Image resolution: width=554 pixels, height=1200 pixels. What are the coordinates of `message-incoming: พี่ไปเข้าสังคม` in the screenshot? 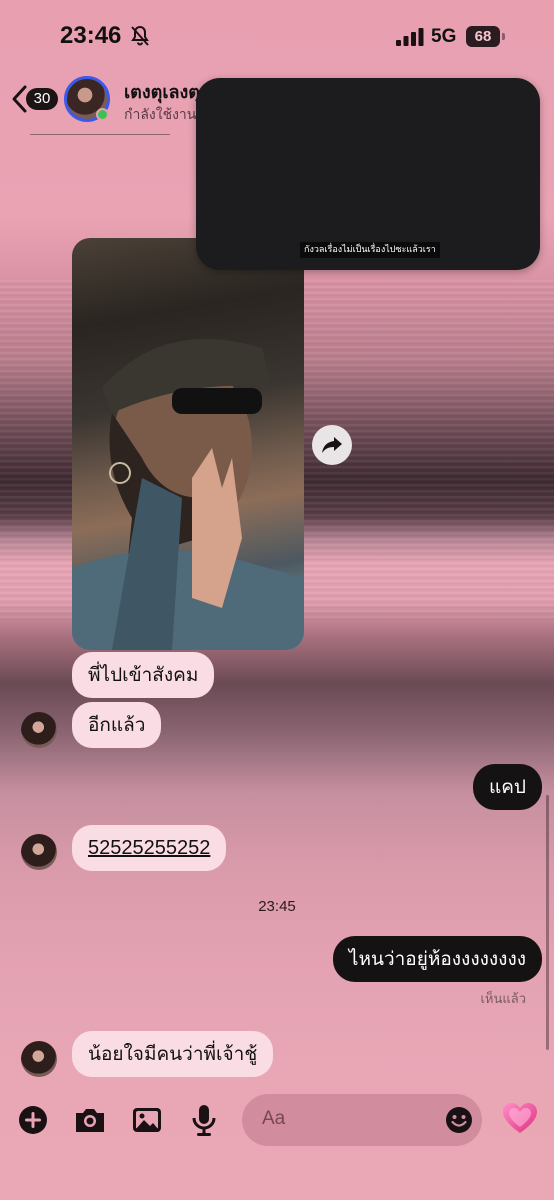 It's located at (143, 675).